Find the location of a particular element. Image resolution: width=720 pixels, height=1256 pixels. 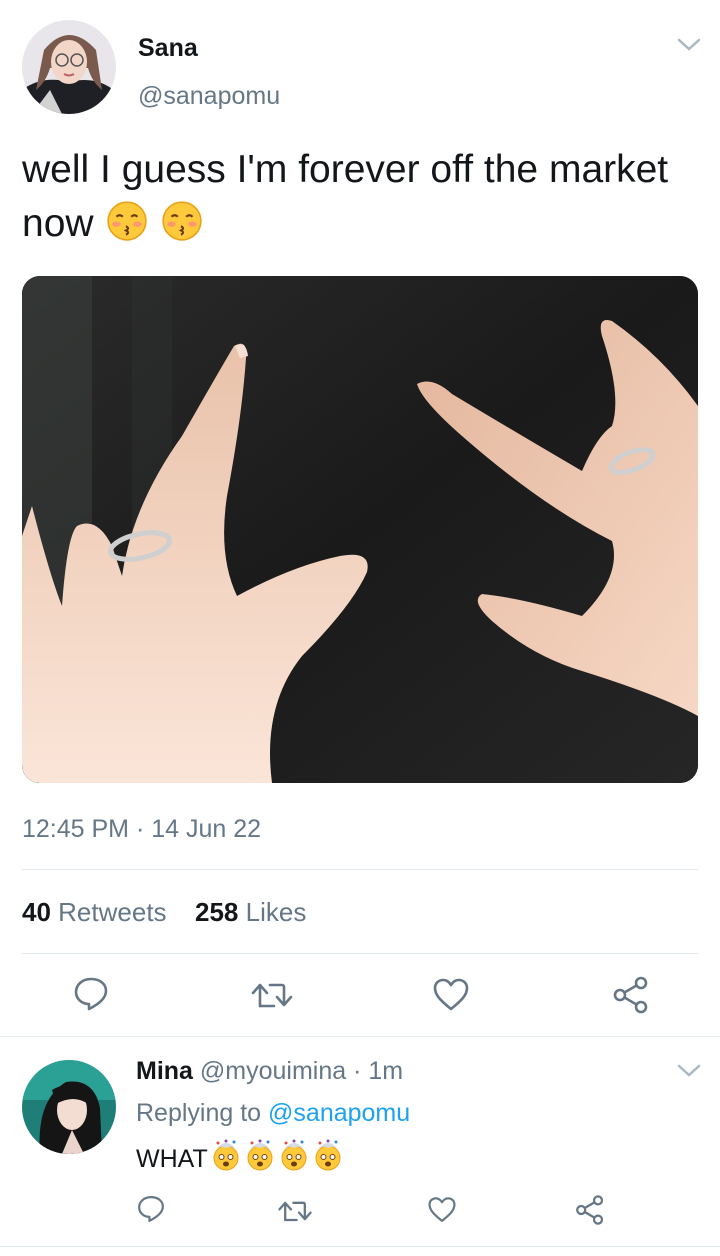

reply-time: 1m is located at coordinates (385, 1071).